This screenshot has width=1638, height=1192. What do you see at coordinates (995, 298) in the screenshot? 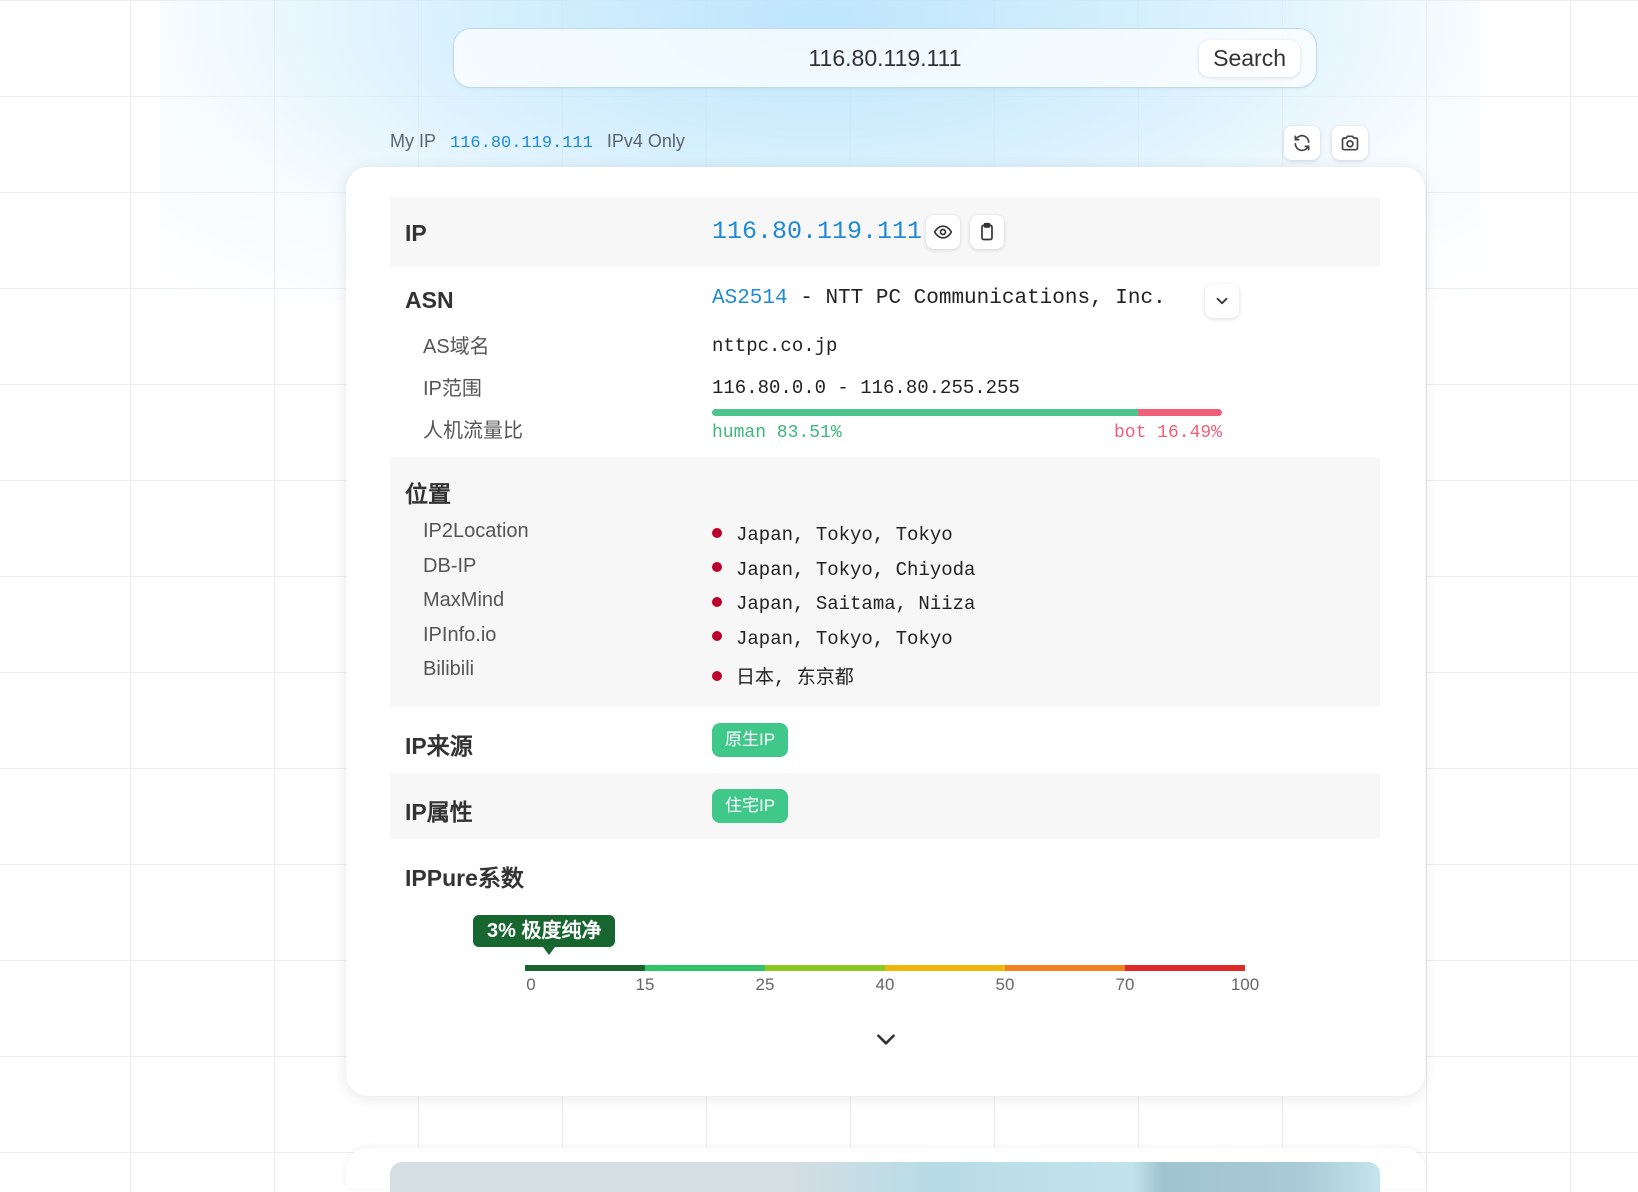
I see `asn-org: NTT PC Communications, Inc.` at bounding box center [995, 298].